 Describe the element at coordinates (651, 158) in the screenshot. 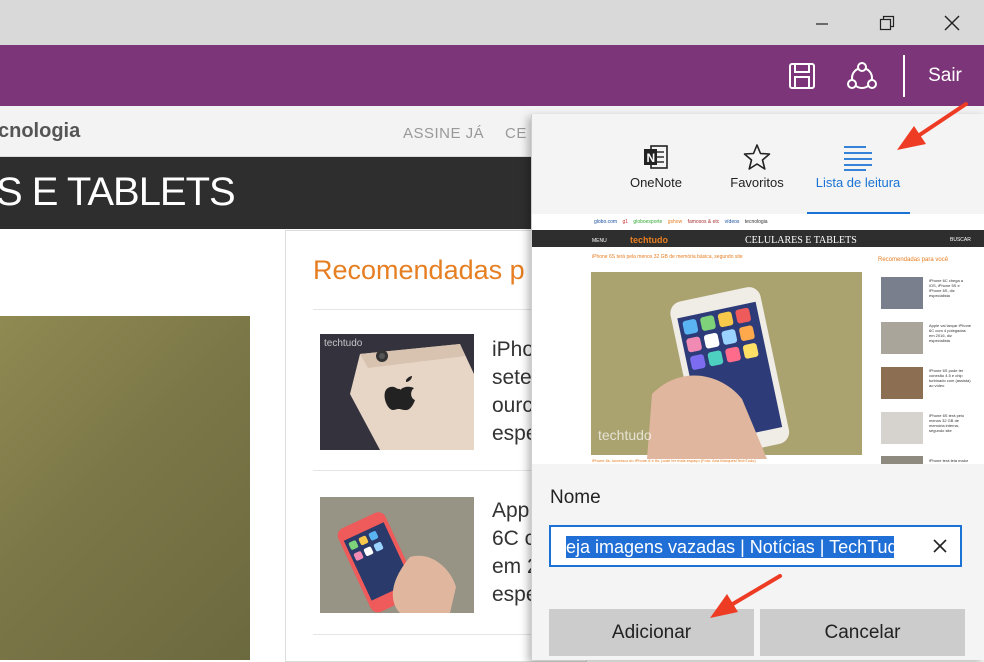

I see `svg-text: N` at that location.